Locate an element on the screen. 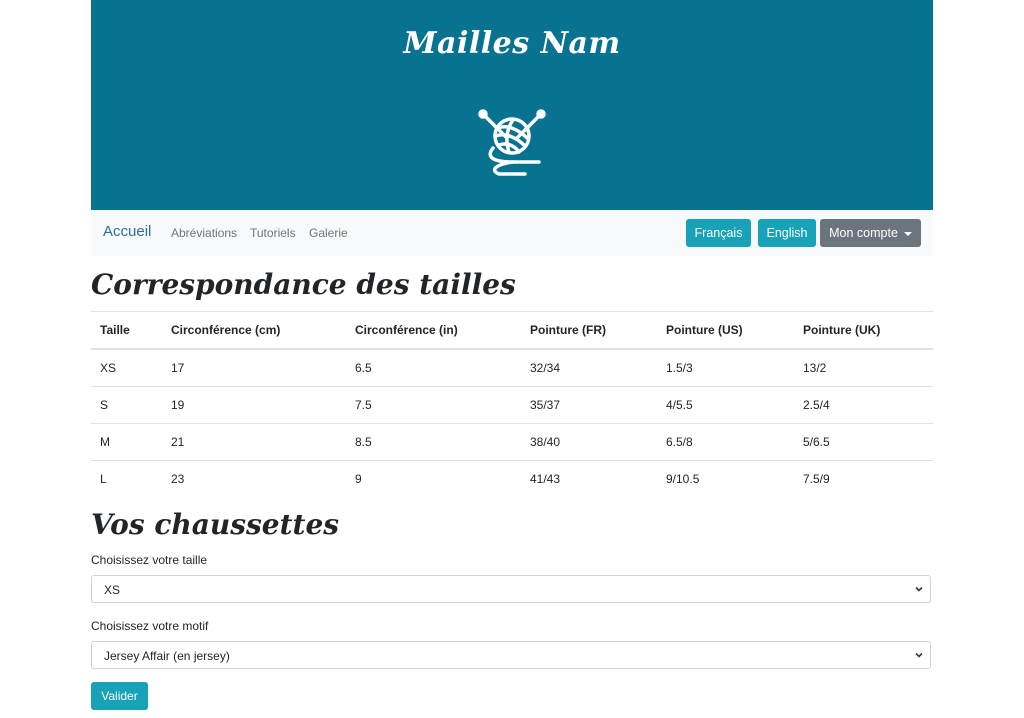  account-dropdown-button: Mon compte is located at coordinates (870, 233).